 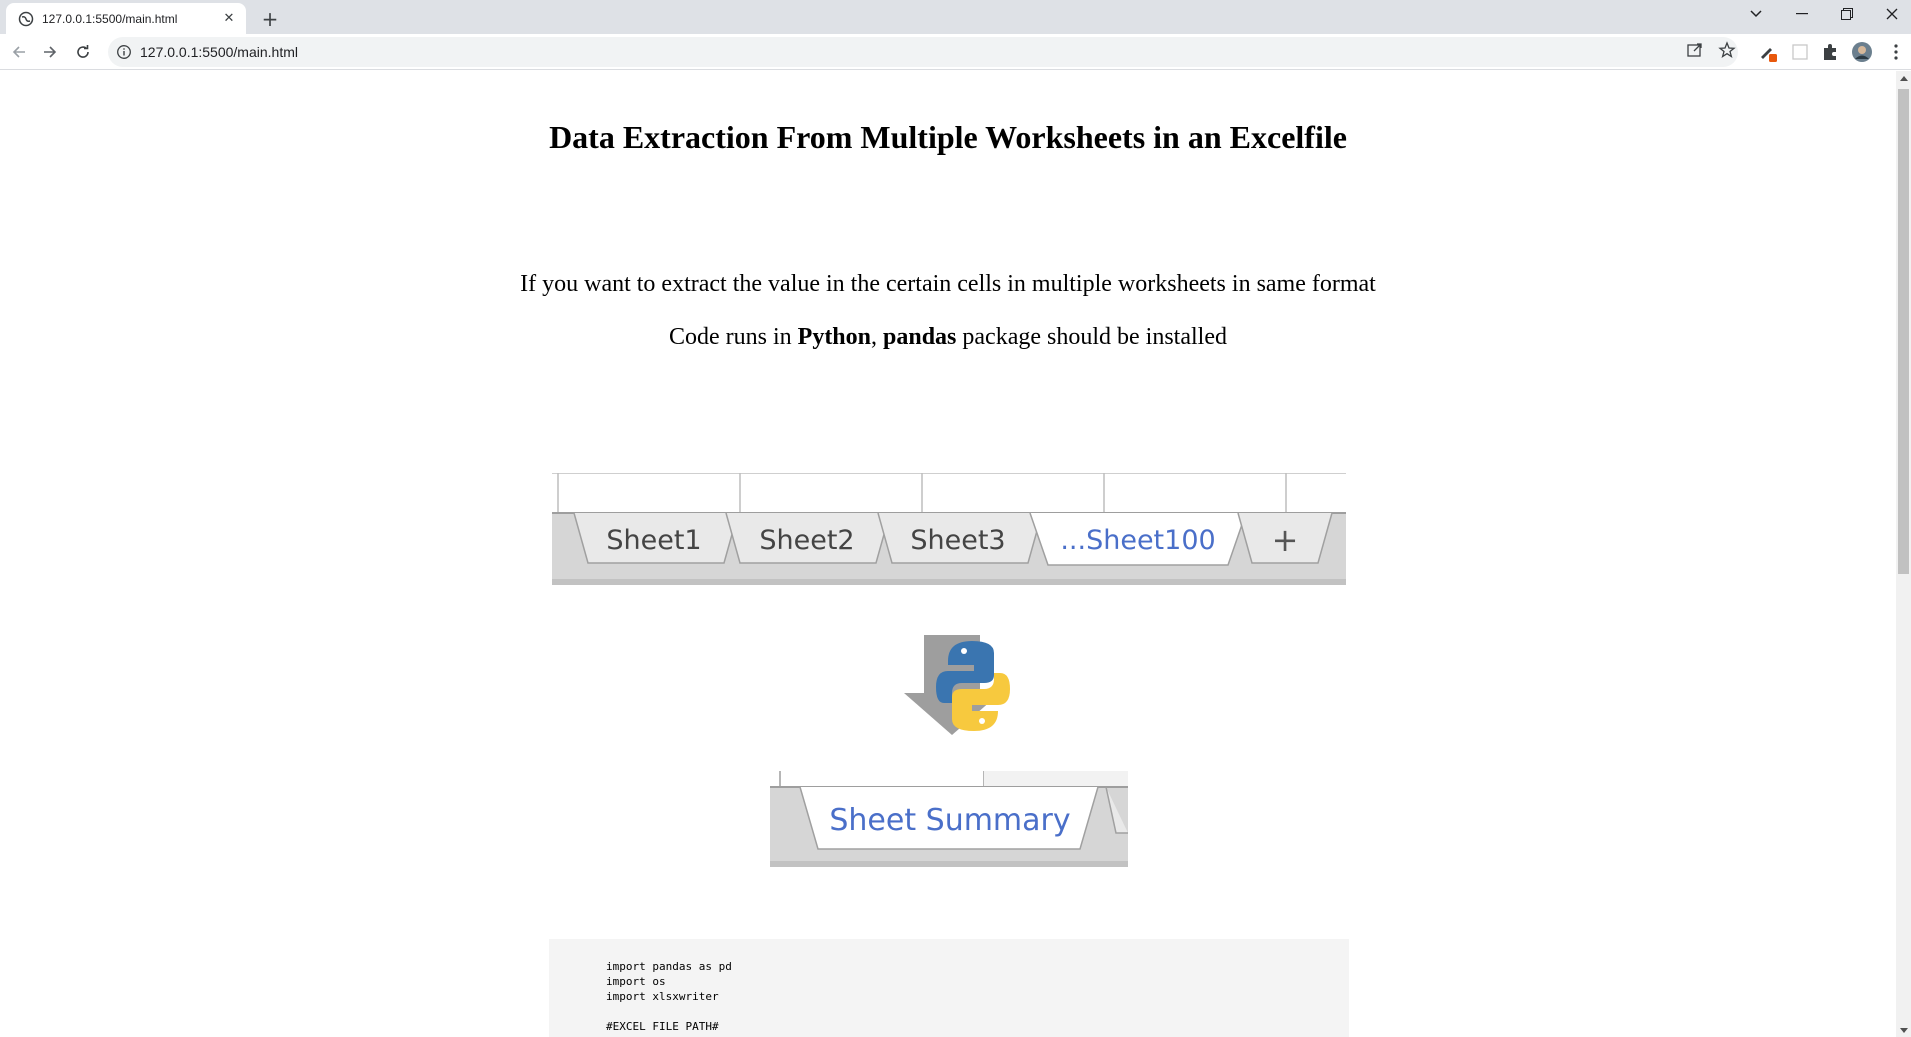 What do you see at coordinates (1830, 52) in the screenshot?
I see `extensions-puzzle-icon` at bounding box center [1830, 52].